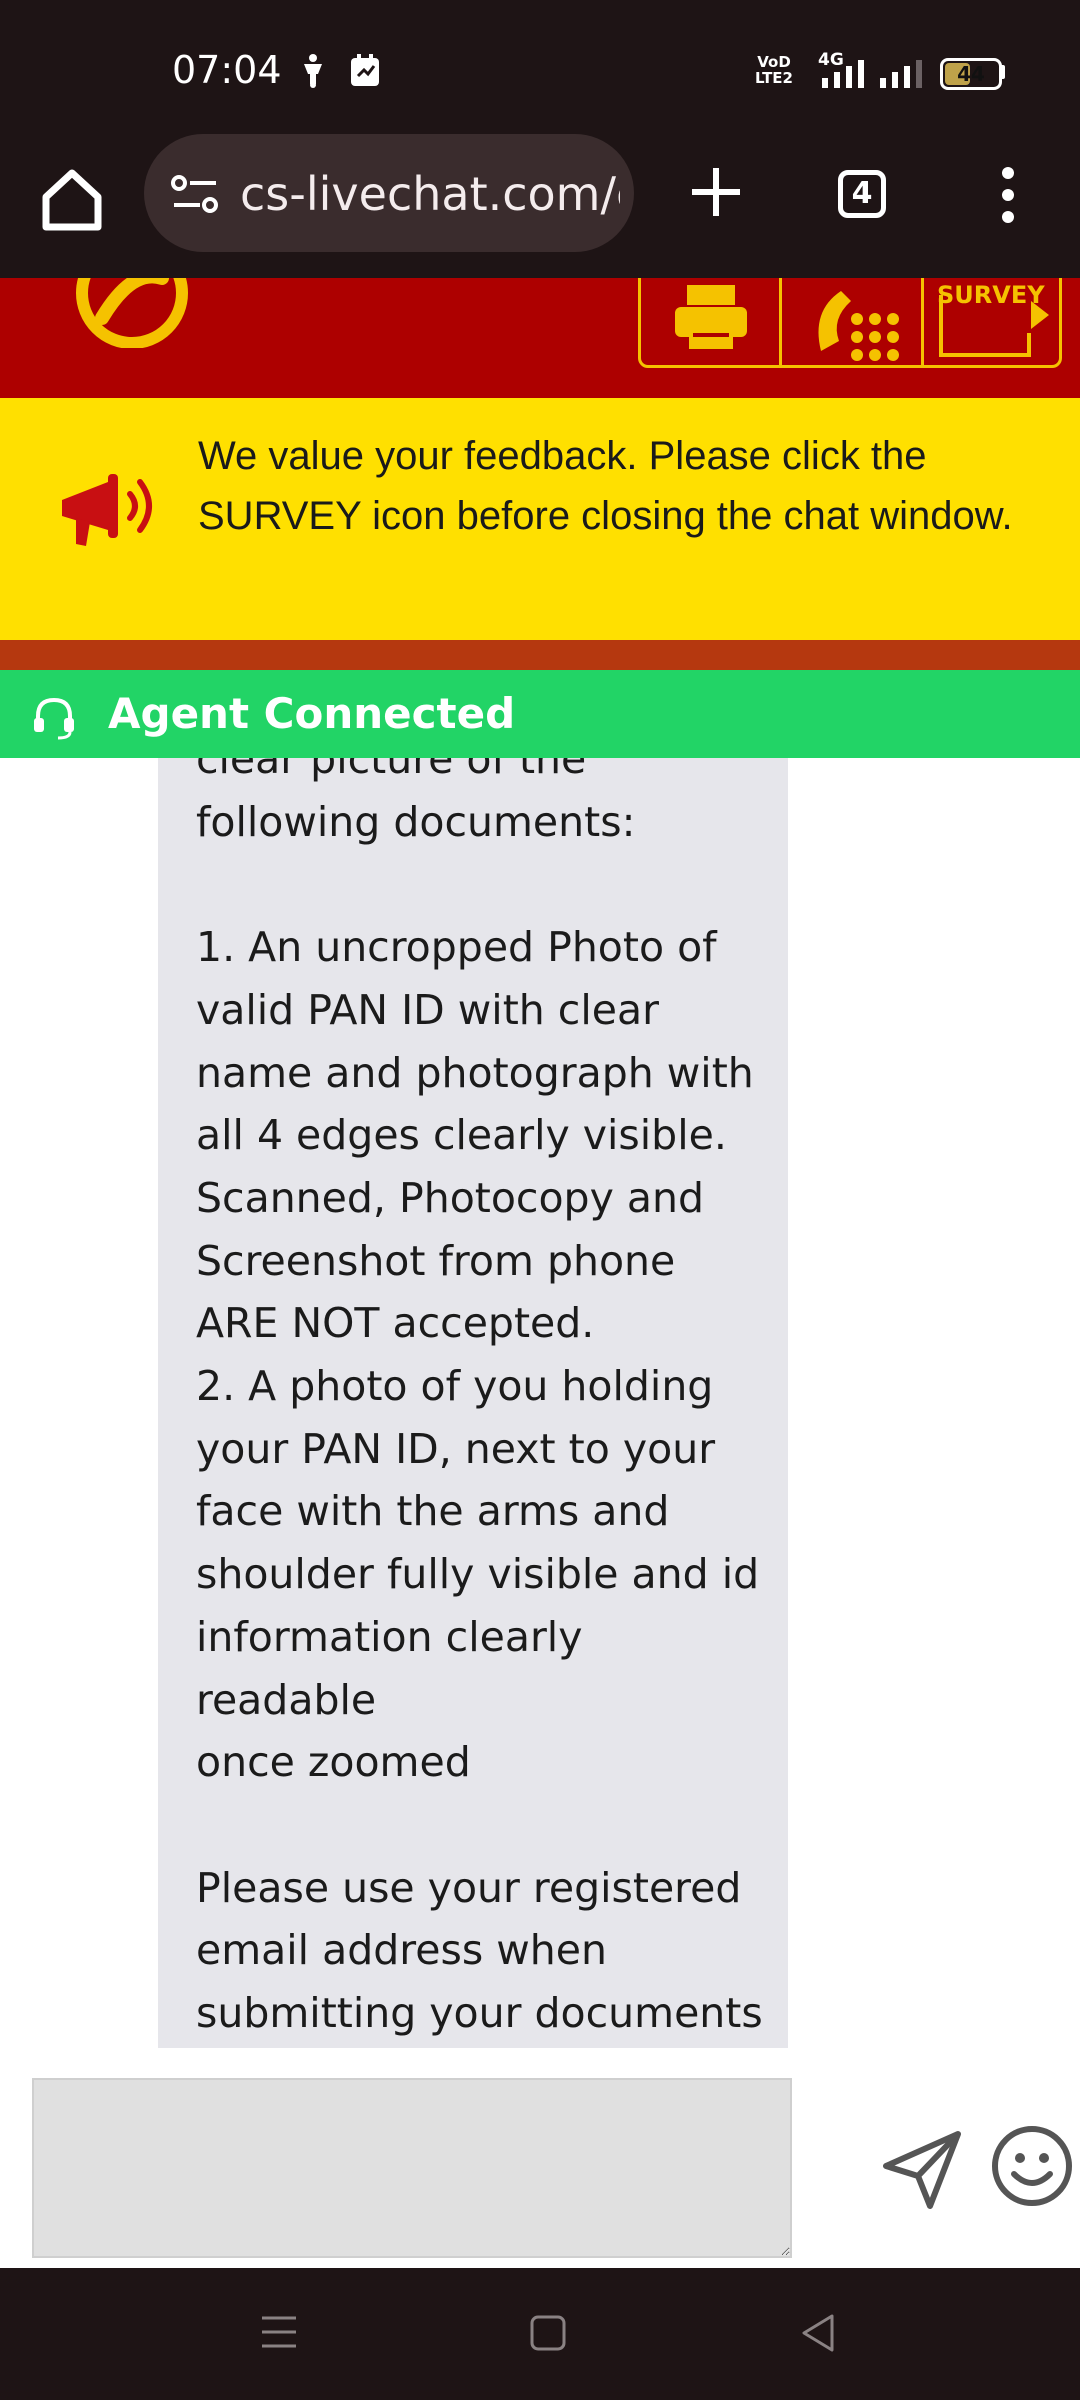 This screenshot has height=2400, width=1080. I want to click on status-bar: 07:04 VoD LTE2 4G 44, so click(540, 65).